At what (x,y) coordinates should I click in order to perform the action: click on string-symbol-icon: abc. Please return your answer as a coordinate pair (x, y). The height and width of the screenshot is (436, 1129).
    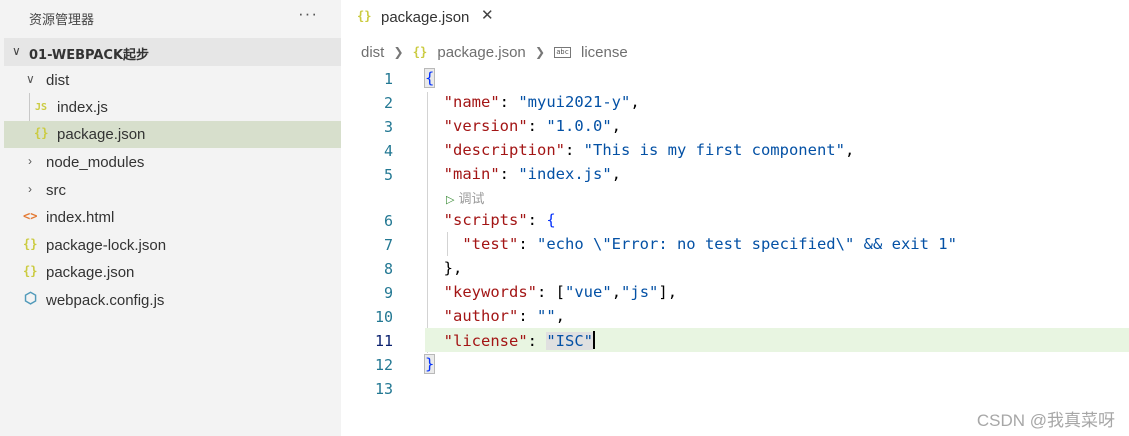
    Looking at the image, I should click on (562, 52).